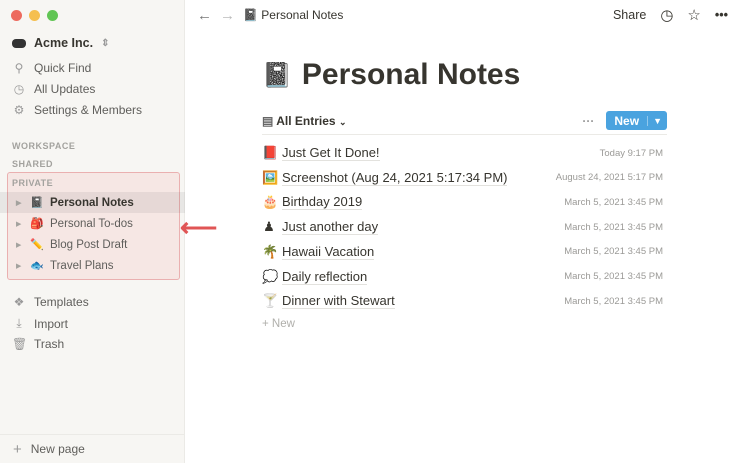 The height and width of the screenshot is (463, 740). I want to click on new-page-label: New page, so click(57, 449).